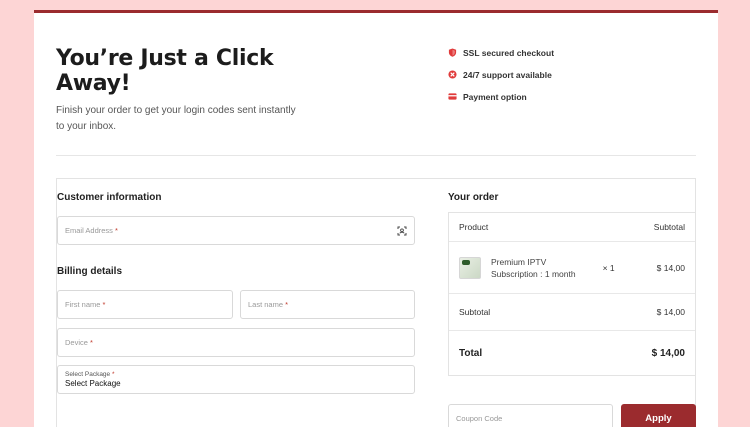  Describe the element at coordinates (572, 227) in the screenshot. I see `order-header: Product Subtotal` at that location.